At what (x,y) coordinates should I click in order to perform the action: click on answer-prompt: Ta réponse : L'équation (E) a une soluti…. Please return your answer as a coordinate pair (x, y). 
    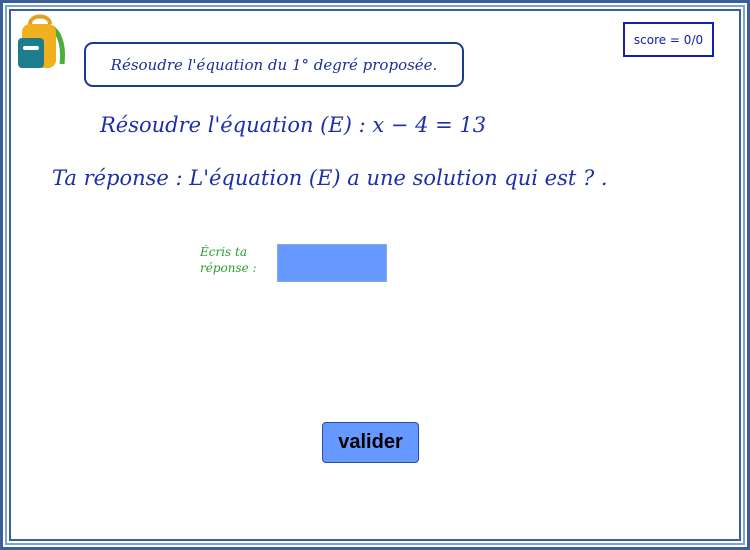
    Looking at the image, I should click on (330, 178).